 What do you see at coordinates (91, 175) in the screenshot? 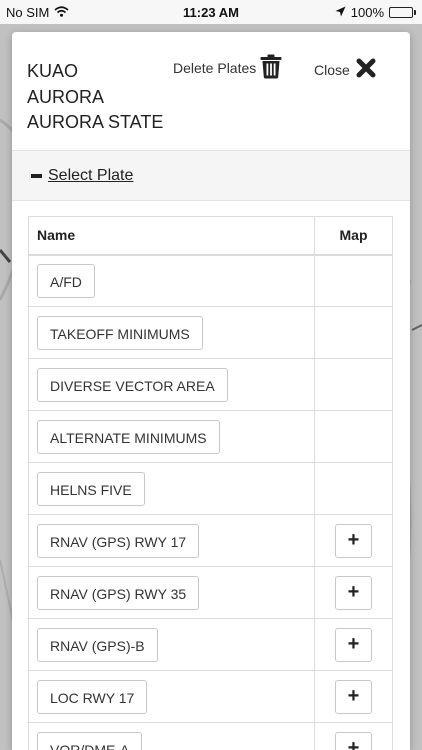
I see `select-plate-label: Select Plate` at bounding box center [91, 175].